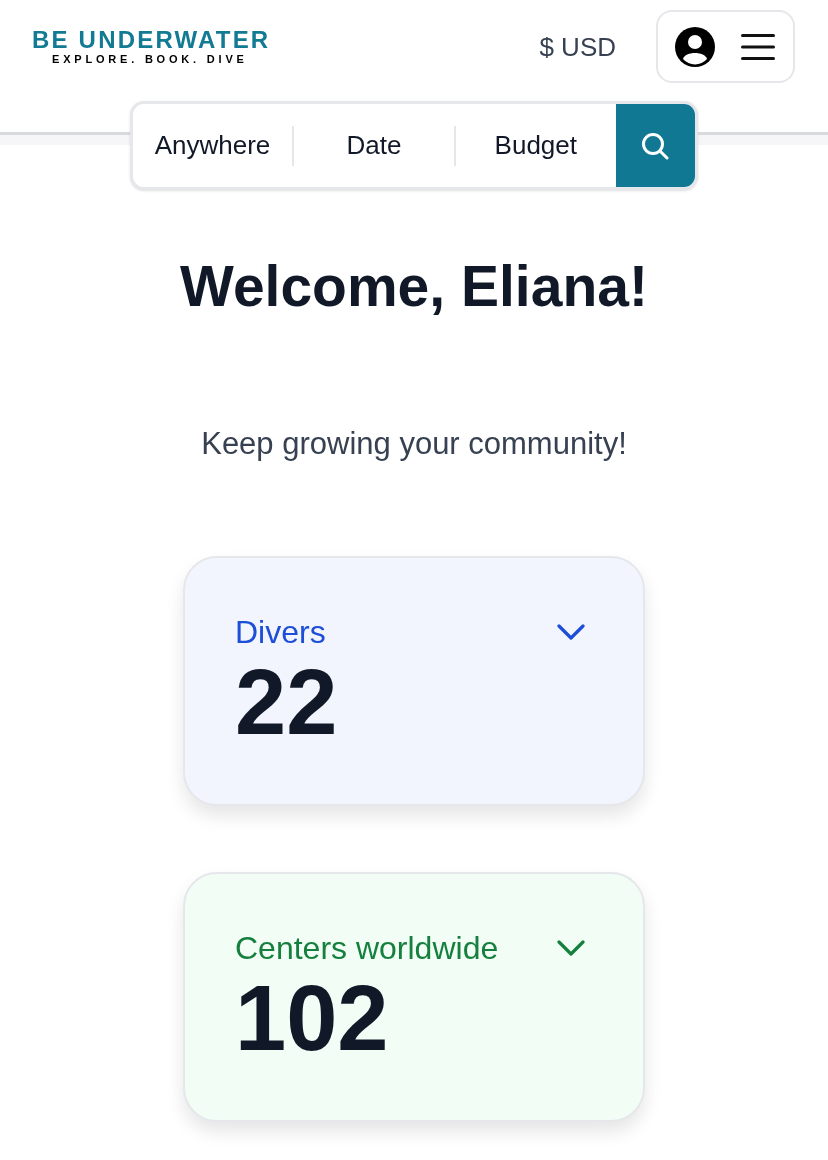 The width and height of the screenshot is (828, 1160). Describe the element at coordinates (373, 145) in the screenshot. I see `search-filter-button: Date` at that location.